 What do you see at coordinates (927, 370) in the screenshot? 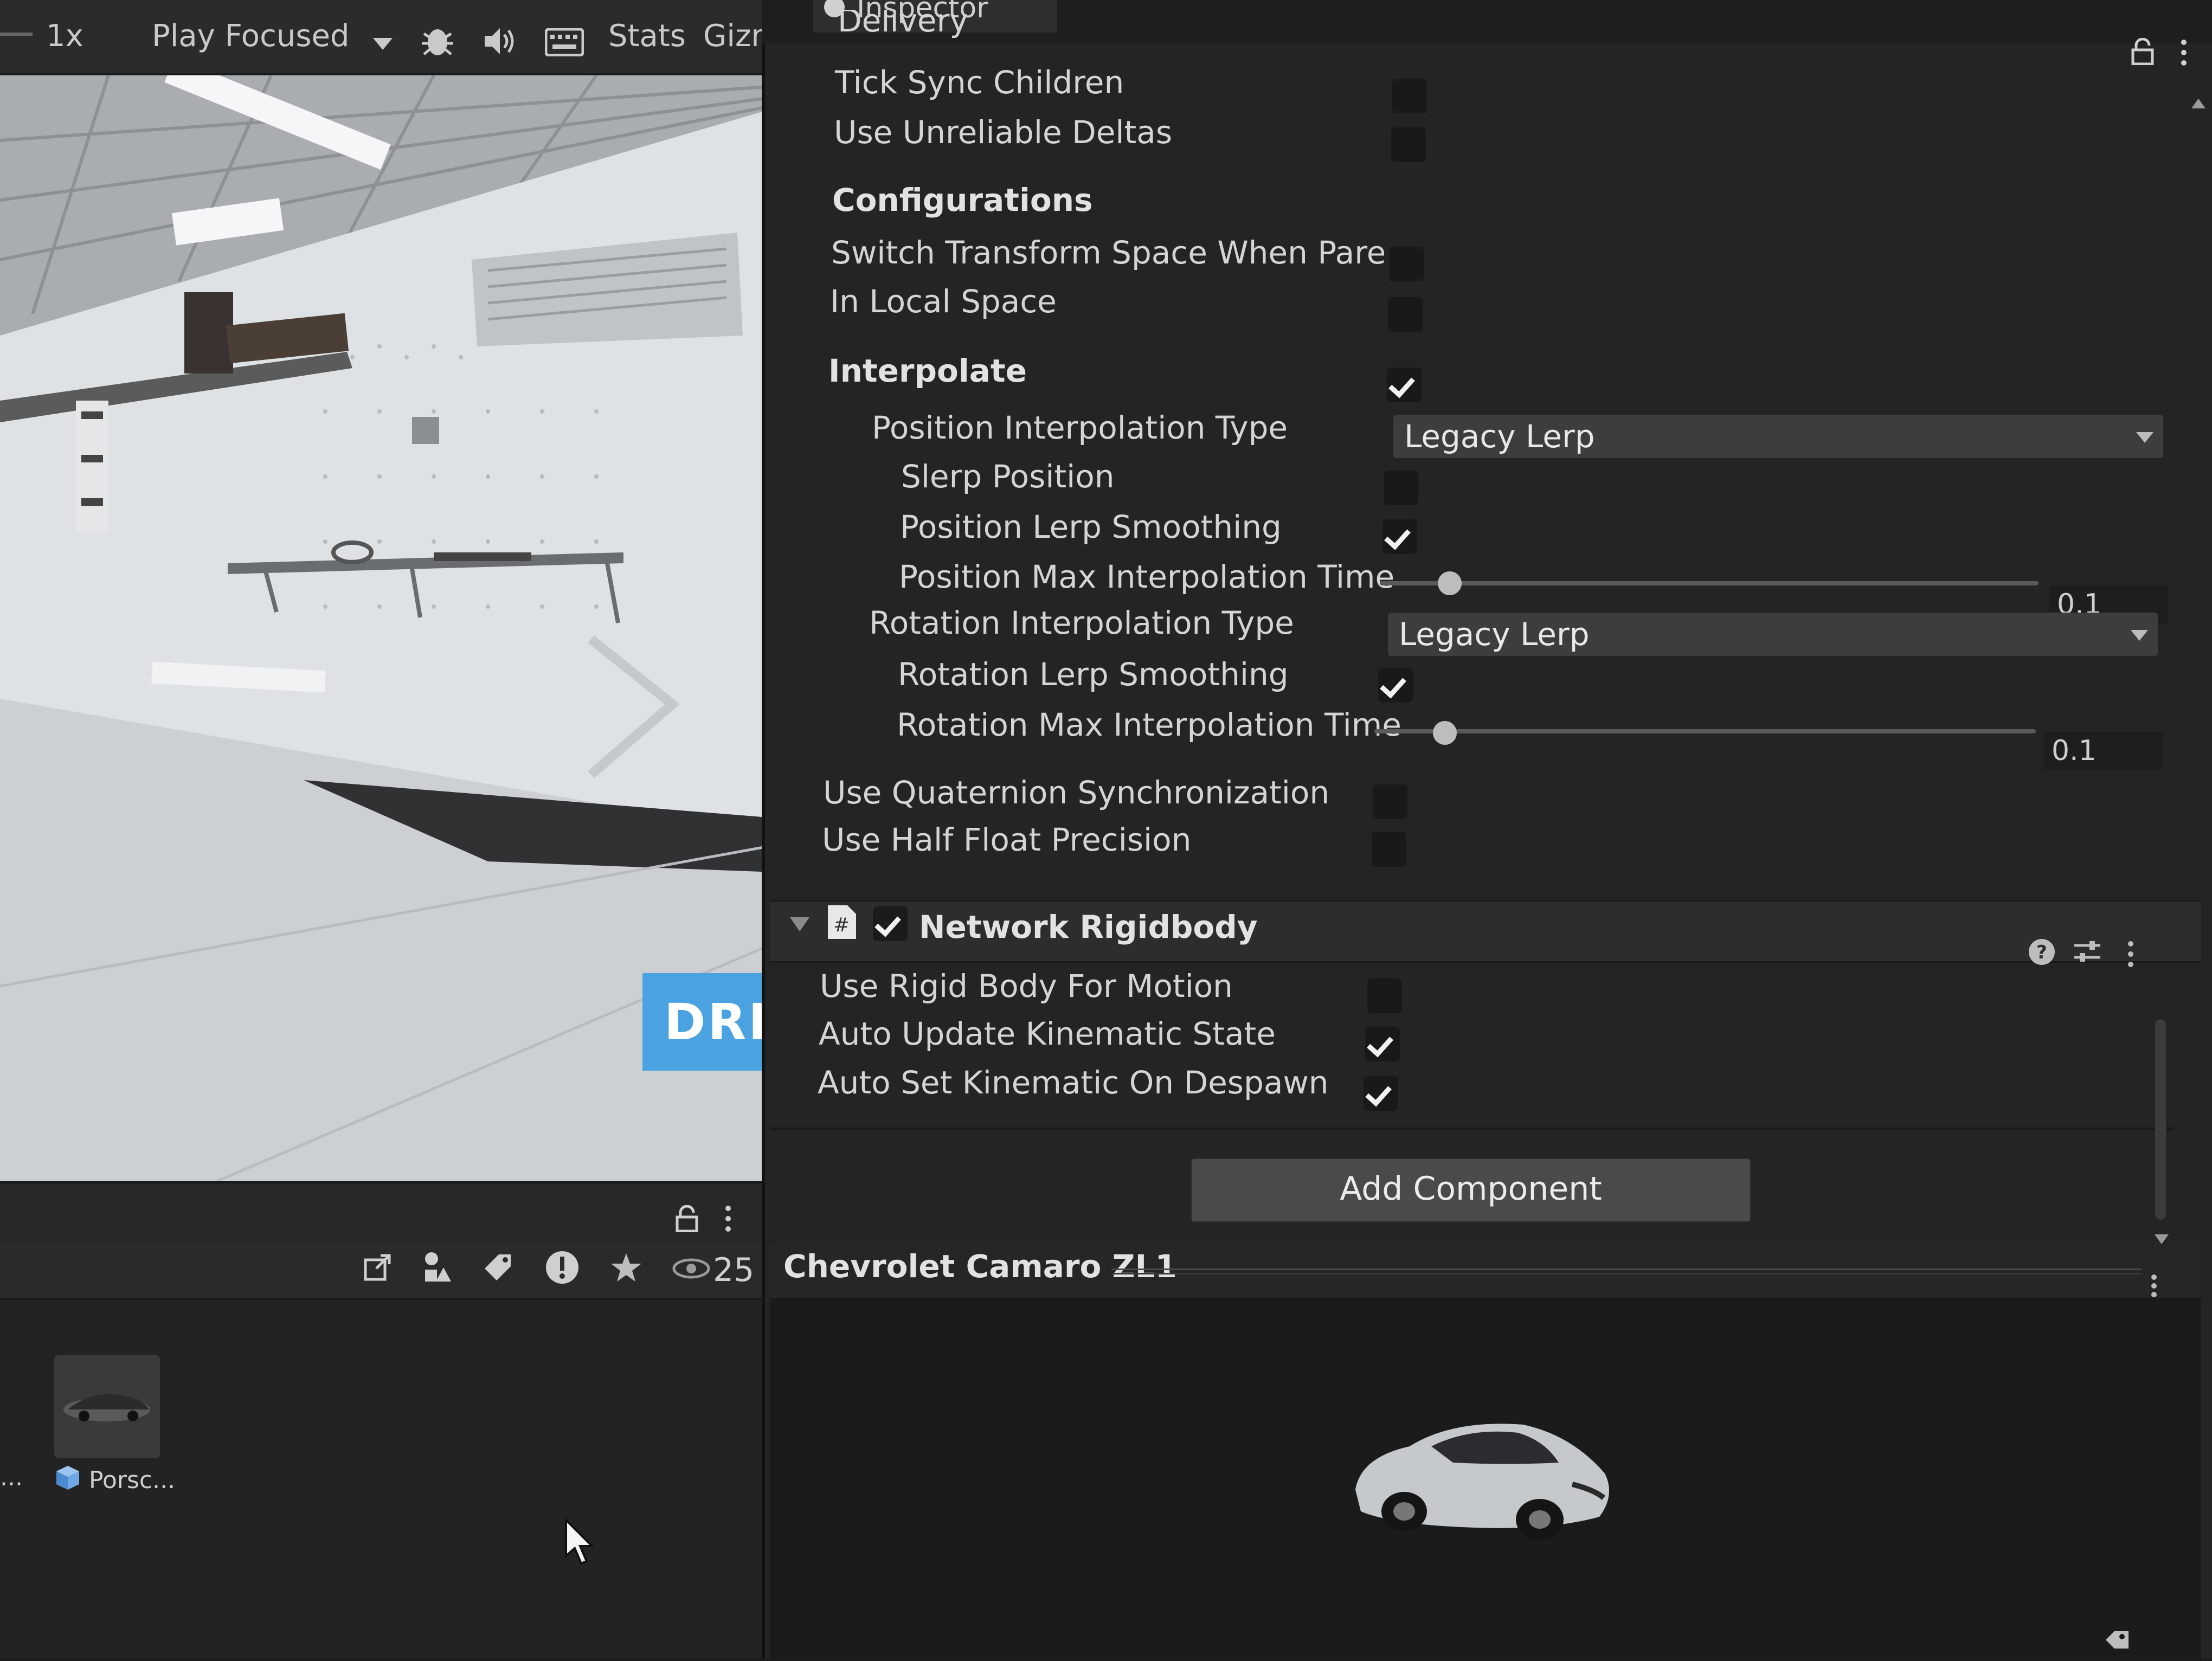
I see `label-interpolate: Interpolate` at bounding box center [927, 370].